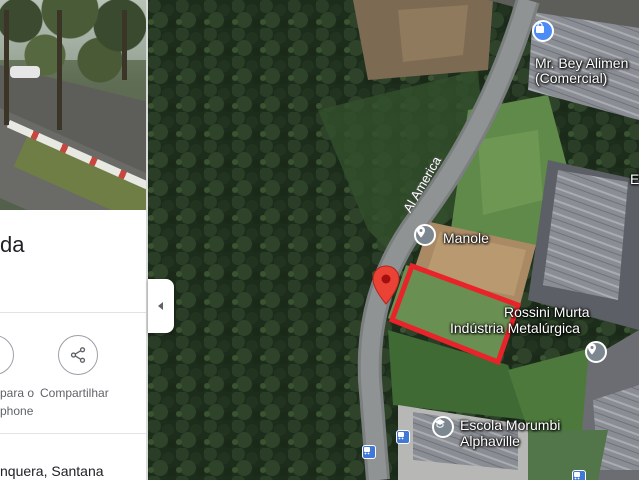 Image resolution: width=639 pixels, height=480 pixels. Describe the element at coordinates (540, 27) in the screenshot. I see `shopping-bag-icon` at that location.